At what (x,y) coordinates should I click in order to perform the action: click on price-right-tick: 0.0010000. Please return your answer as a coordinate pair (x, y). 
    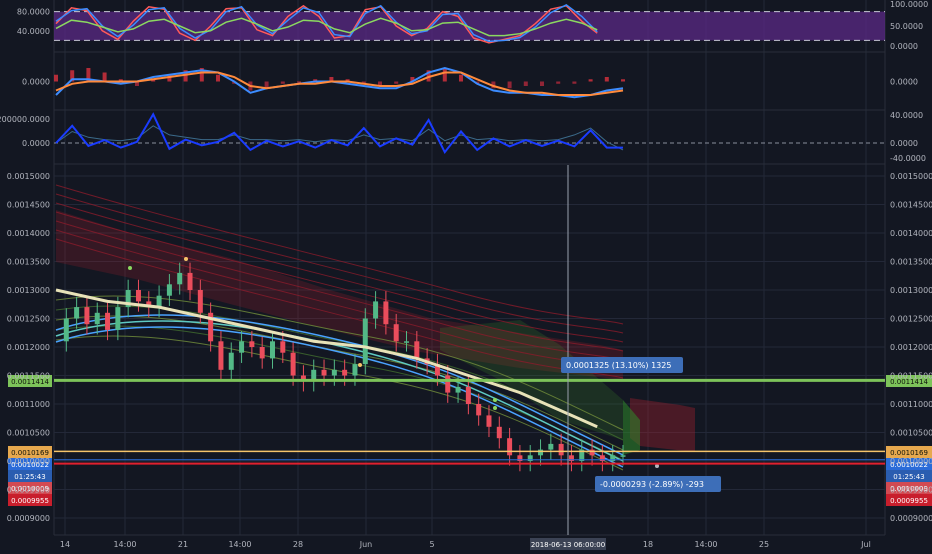
    Looking at the image, I should click on (911, 461).